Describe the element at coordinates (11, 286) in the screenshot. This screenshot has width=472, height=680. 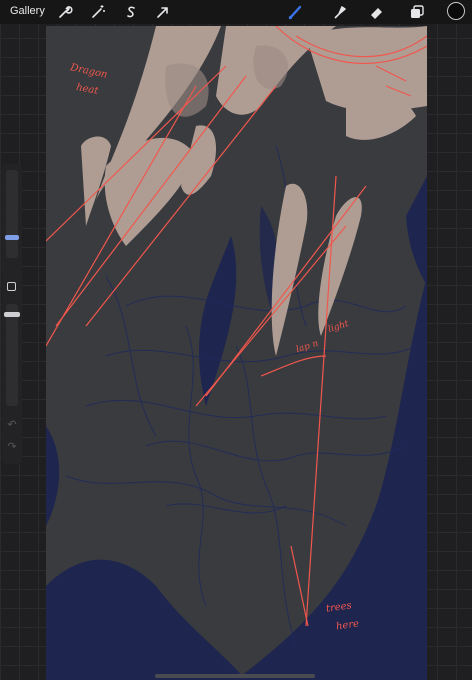
I see `modify-button` at that location.